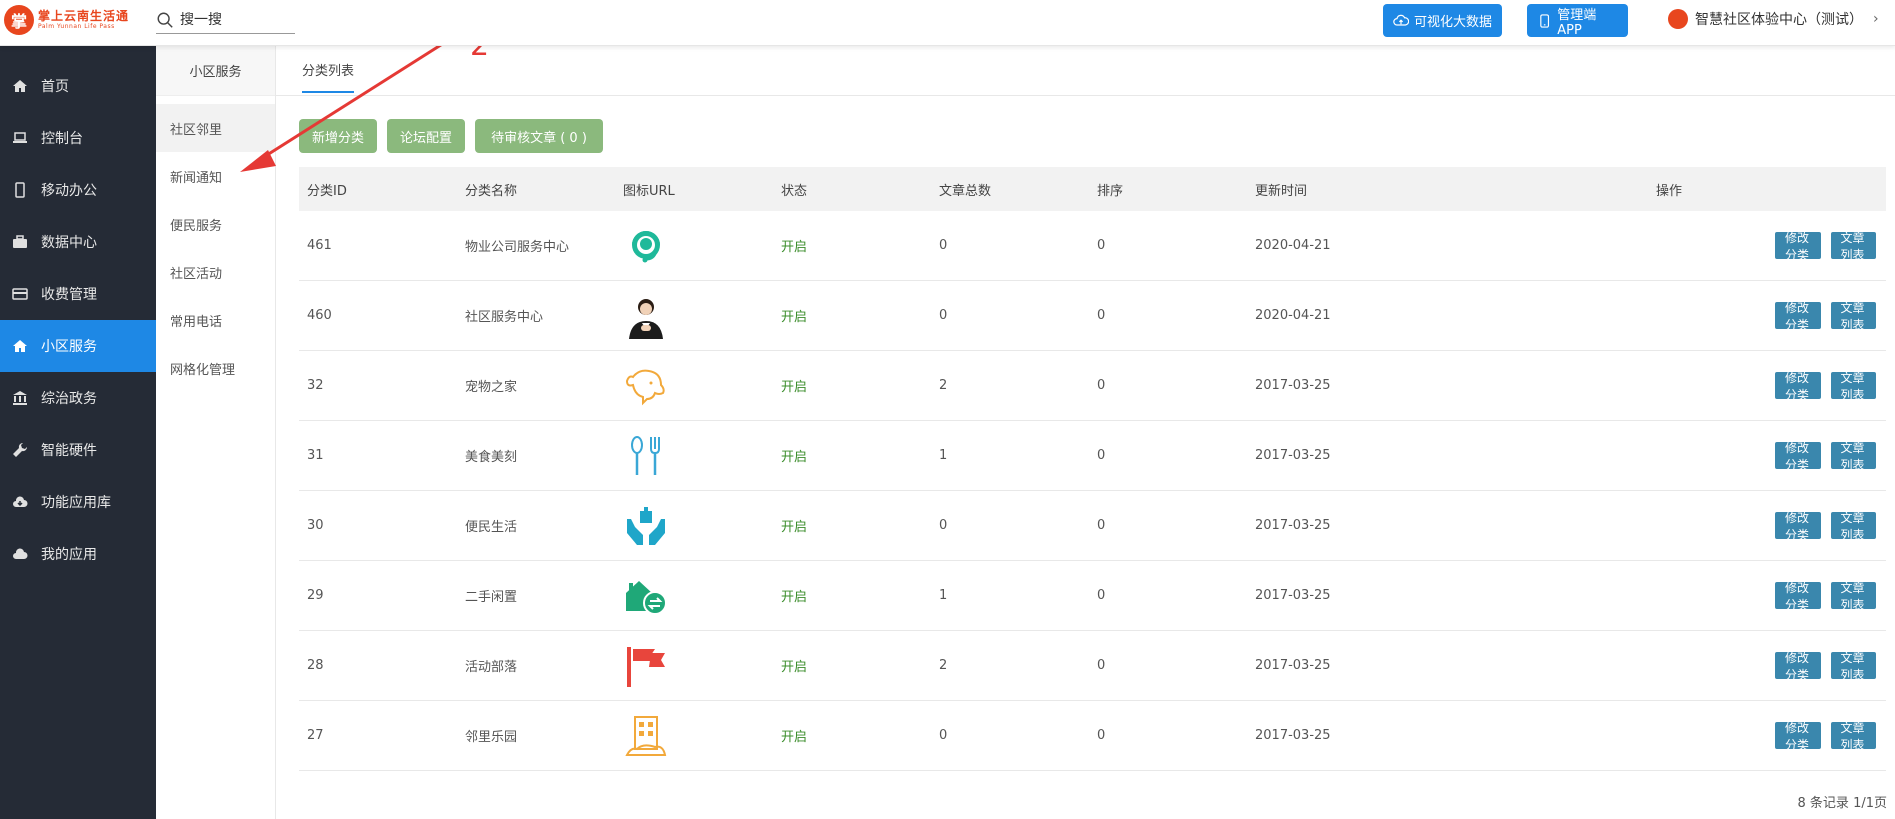 This screenshot has height=819, width=1895. I want to click on table-row: 29 二手闲置 开启 1 0 2017-03-25 修改分类 文章列表, so click(1092, 596).